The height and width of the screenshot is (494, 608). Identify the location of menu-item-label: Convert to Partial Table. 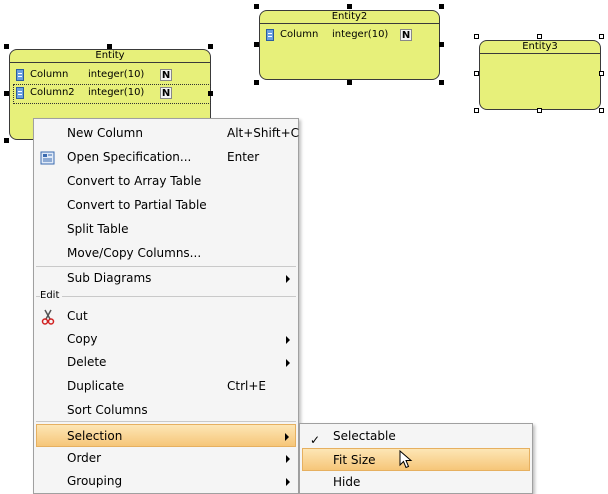
(137, 205).